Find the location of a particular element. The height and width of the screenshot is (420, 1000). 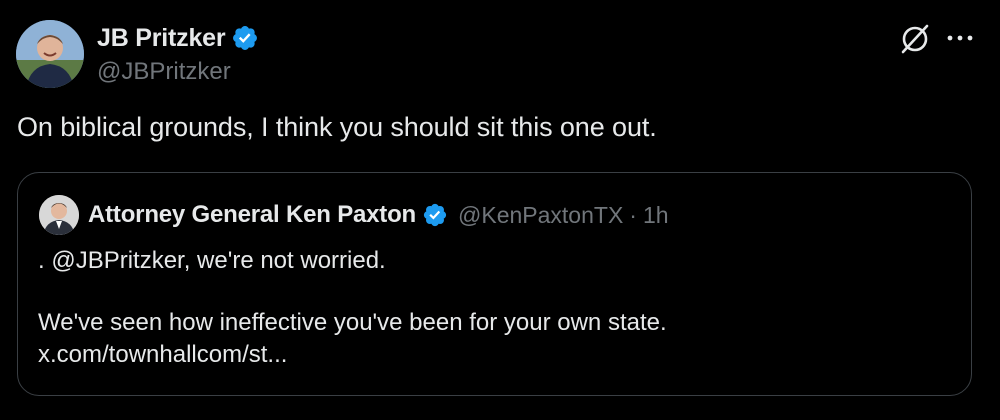

grok-icon is located at coordinates (915, 39).